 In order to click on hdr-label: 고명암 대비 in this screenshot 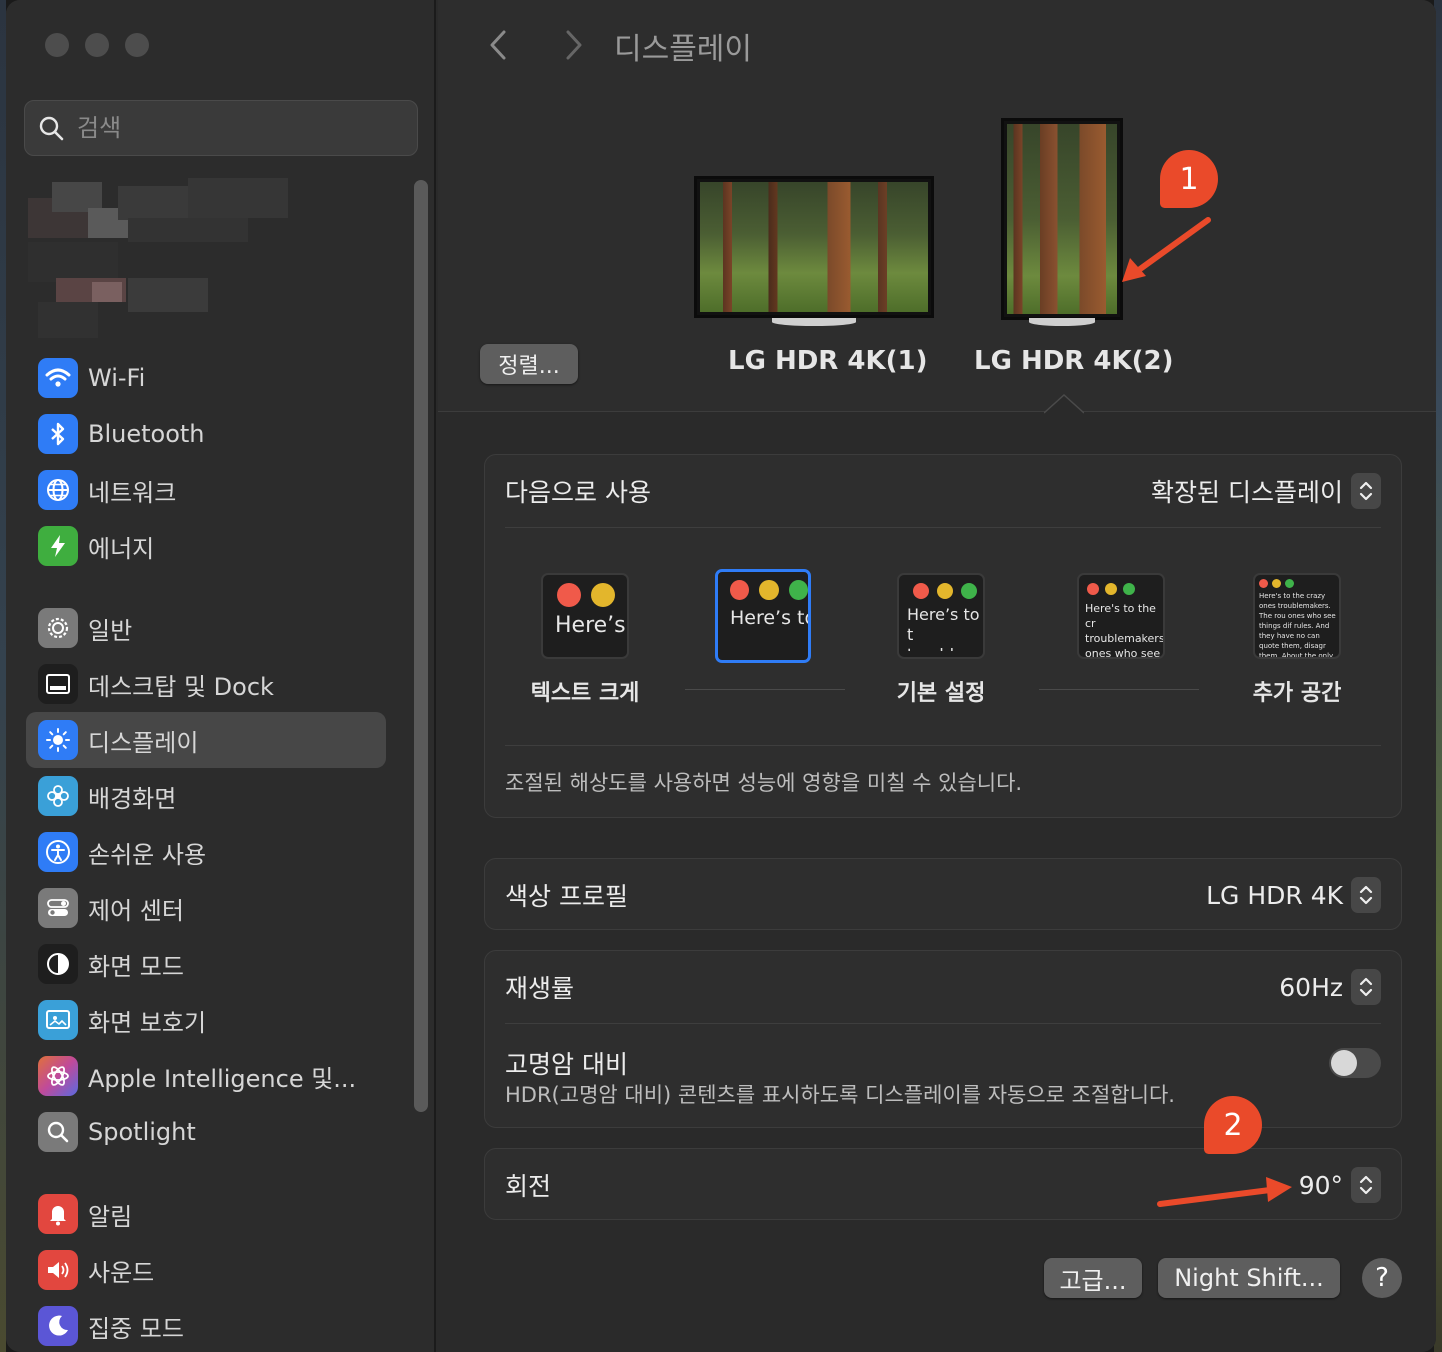, I will do `click(566, 1064)`.